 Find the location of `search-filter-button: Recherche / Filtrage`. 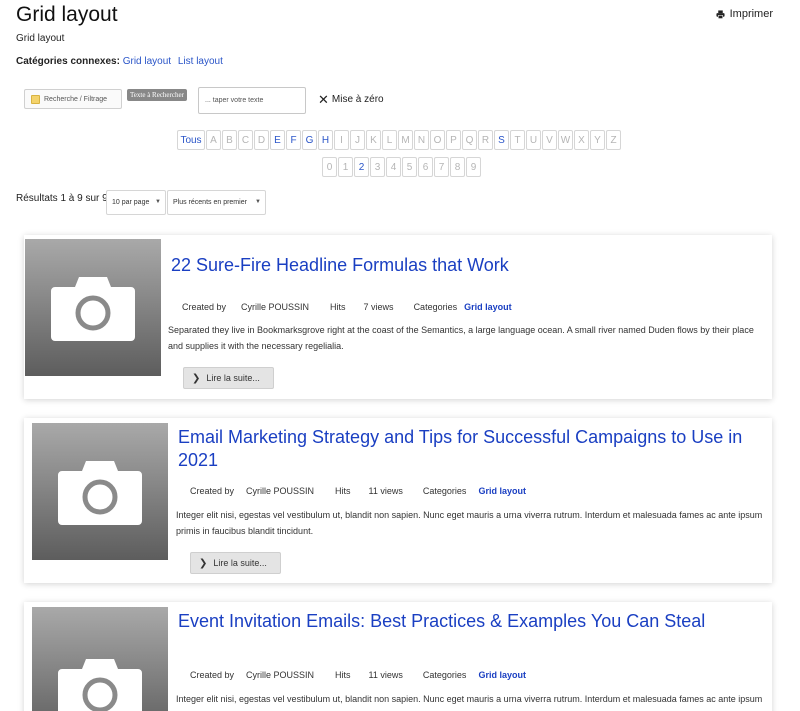

search-filter-button: Recherche / Filtrage is located at coordinates (73, 99).